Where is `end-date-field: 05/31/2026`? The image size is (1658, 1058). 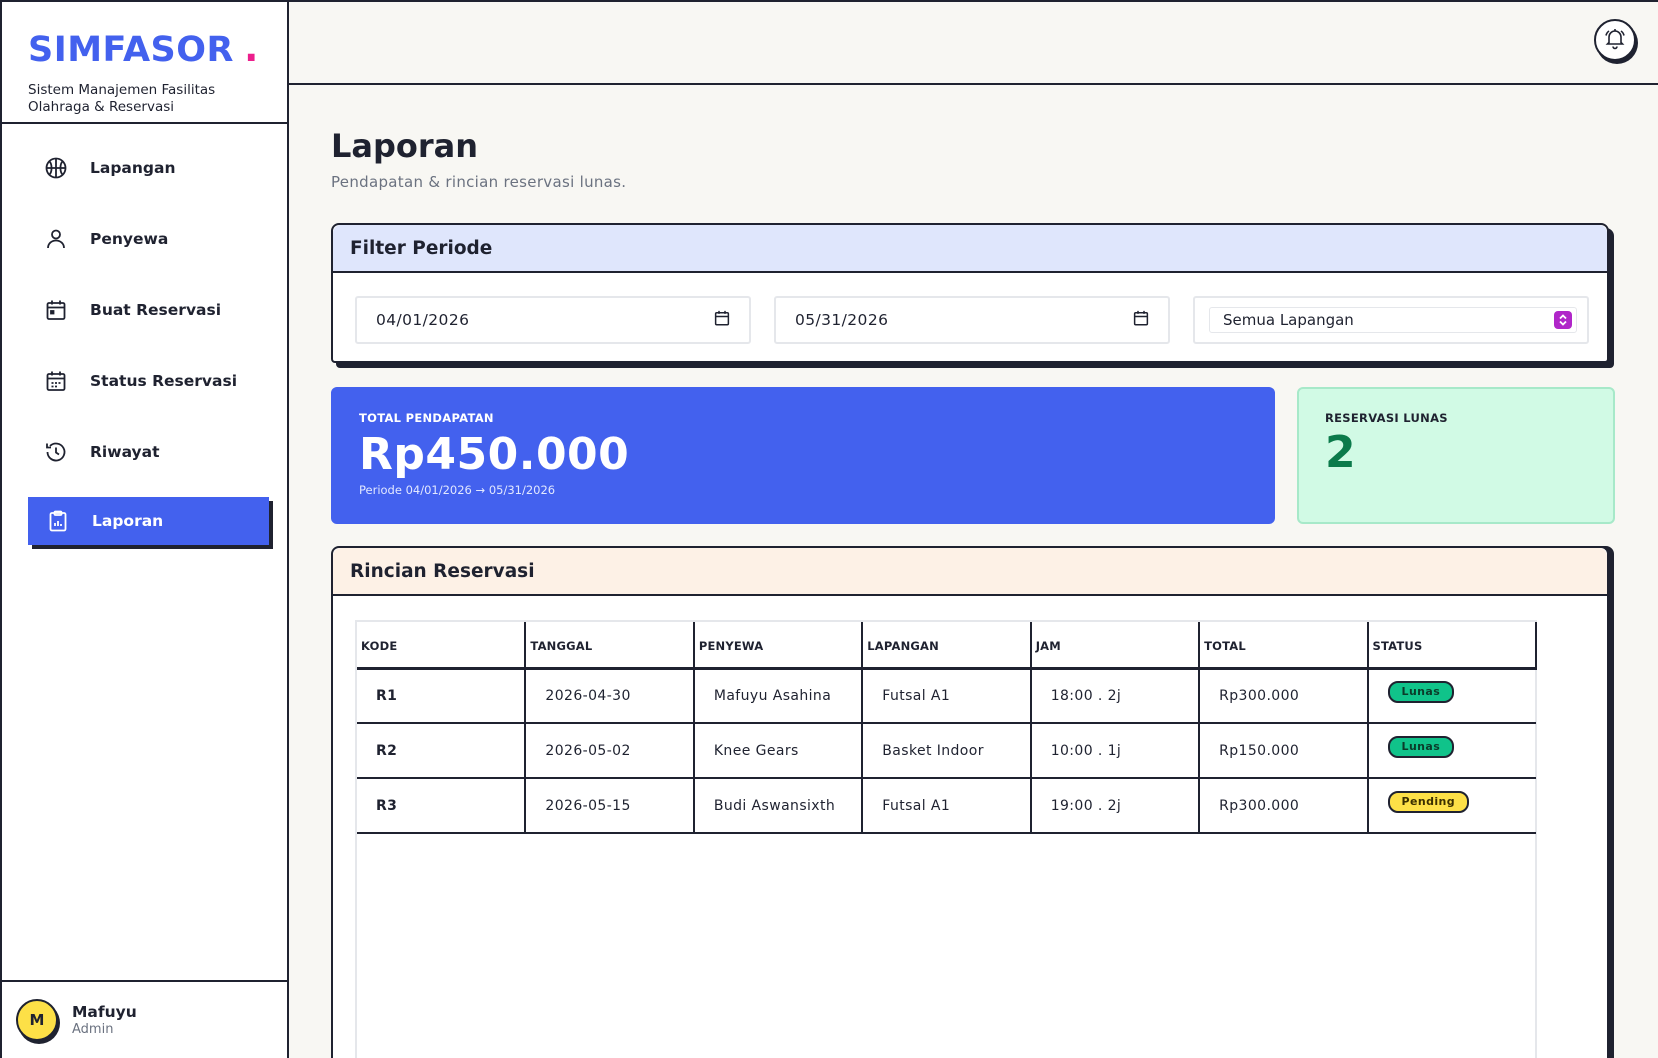 end-date-field: 05/31/2026 is located at coordinates (972, 320).